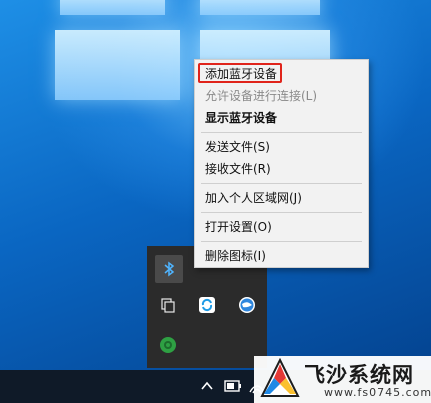 This screenshot has width=431, height=403. What do you see at coordinates (168, 345) in the screenshot?
I see `green-app-icon` at bounding box center [168, 345].